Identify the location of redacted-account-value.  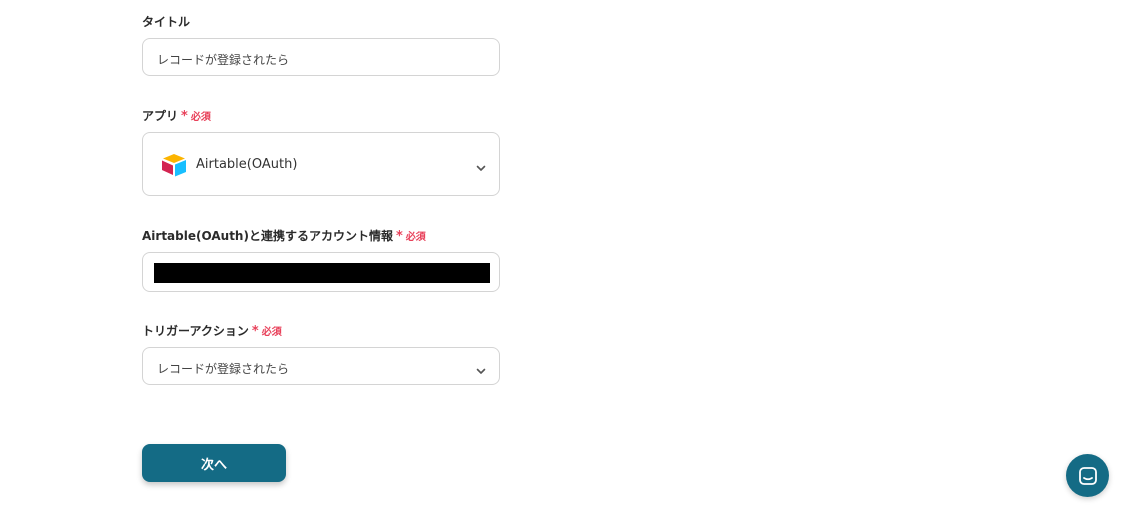
(322, 273).